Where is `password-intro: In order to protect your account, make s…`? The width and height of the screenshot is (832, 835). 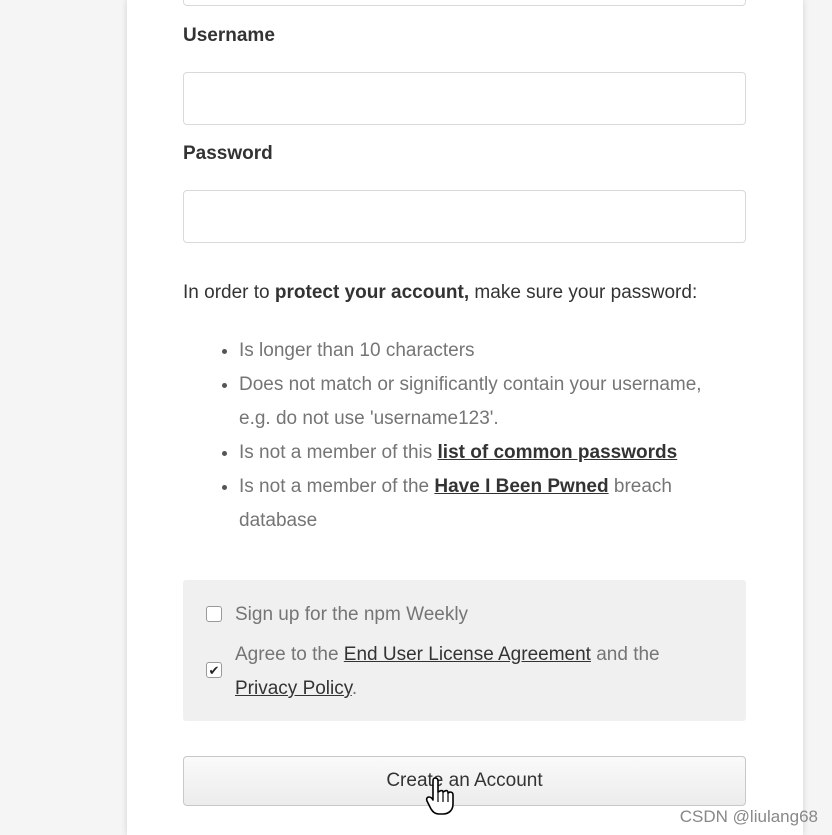 password-intro: In order to protect your account, make s… is located at coordinates (483, 293).